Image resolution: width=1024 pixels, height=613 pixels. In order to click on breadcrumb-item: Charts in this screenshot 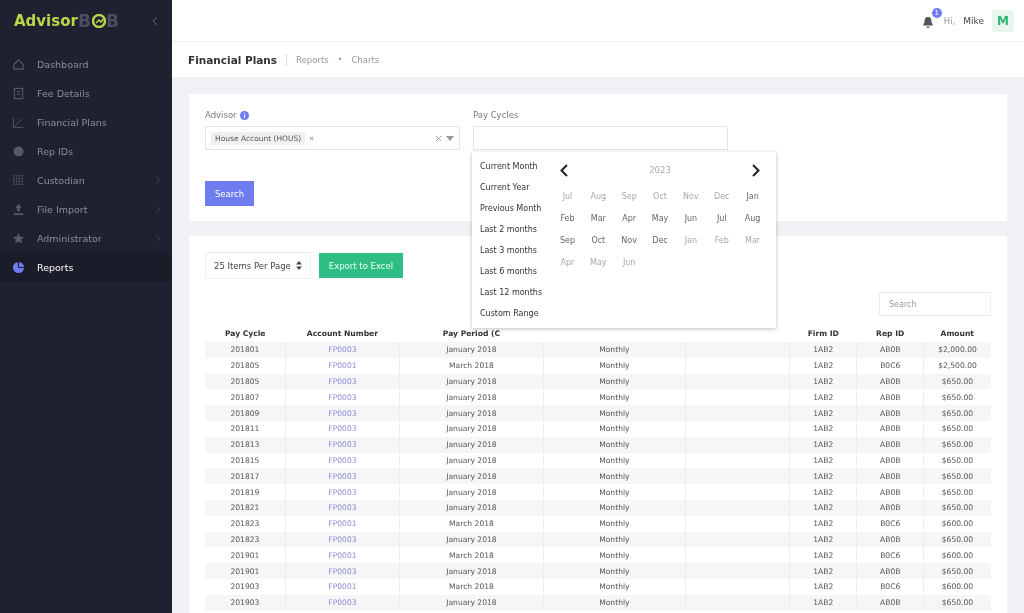, I will do `click(365, 59)`.